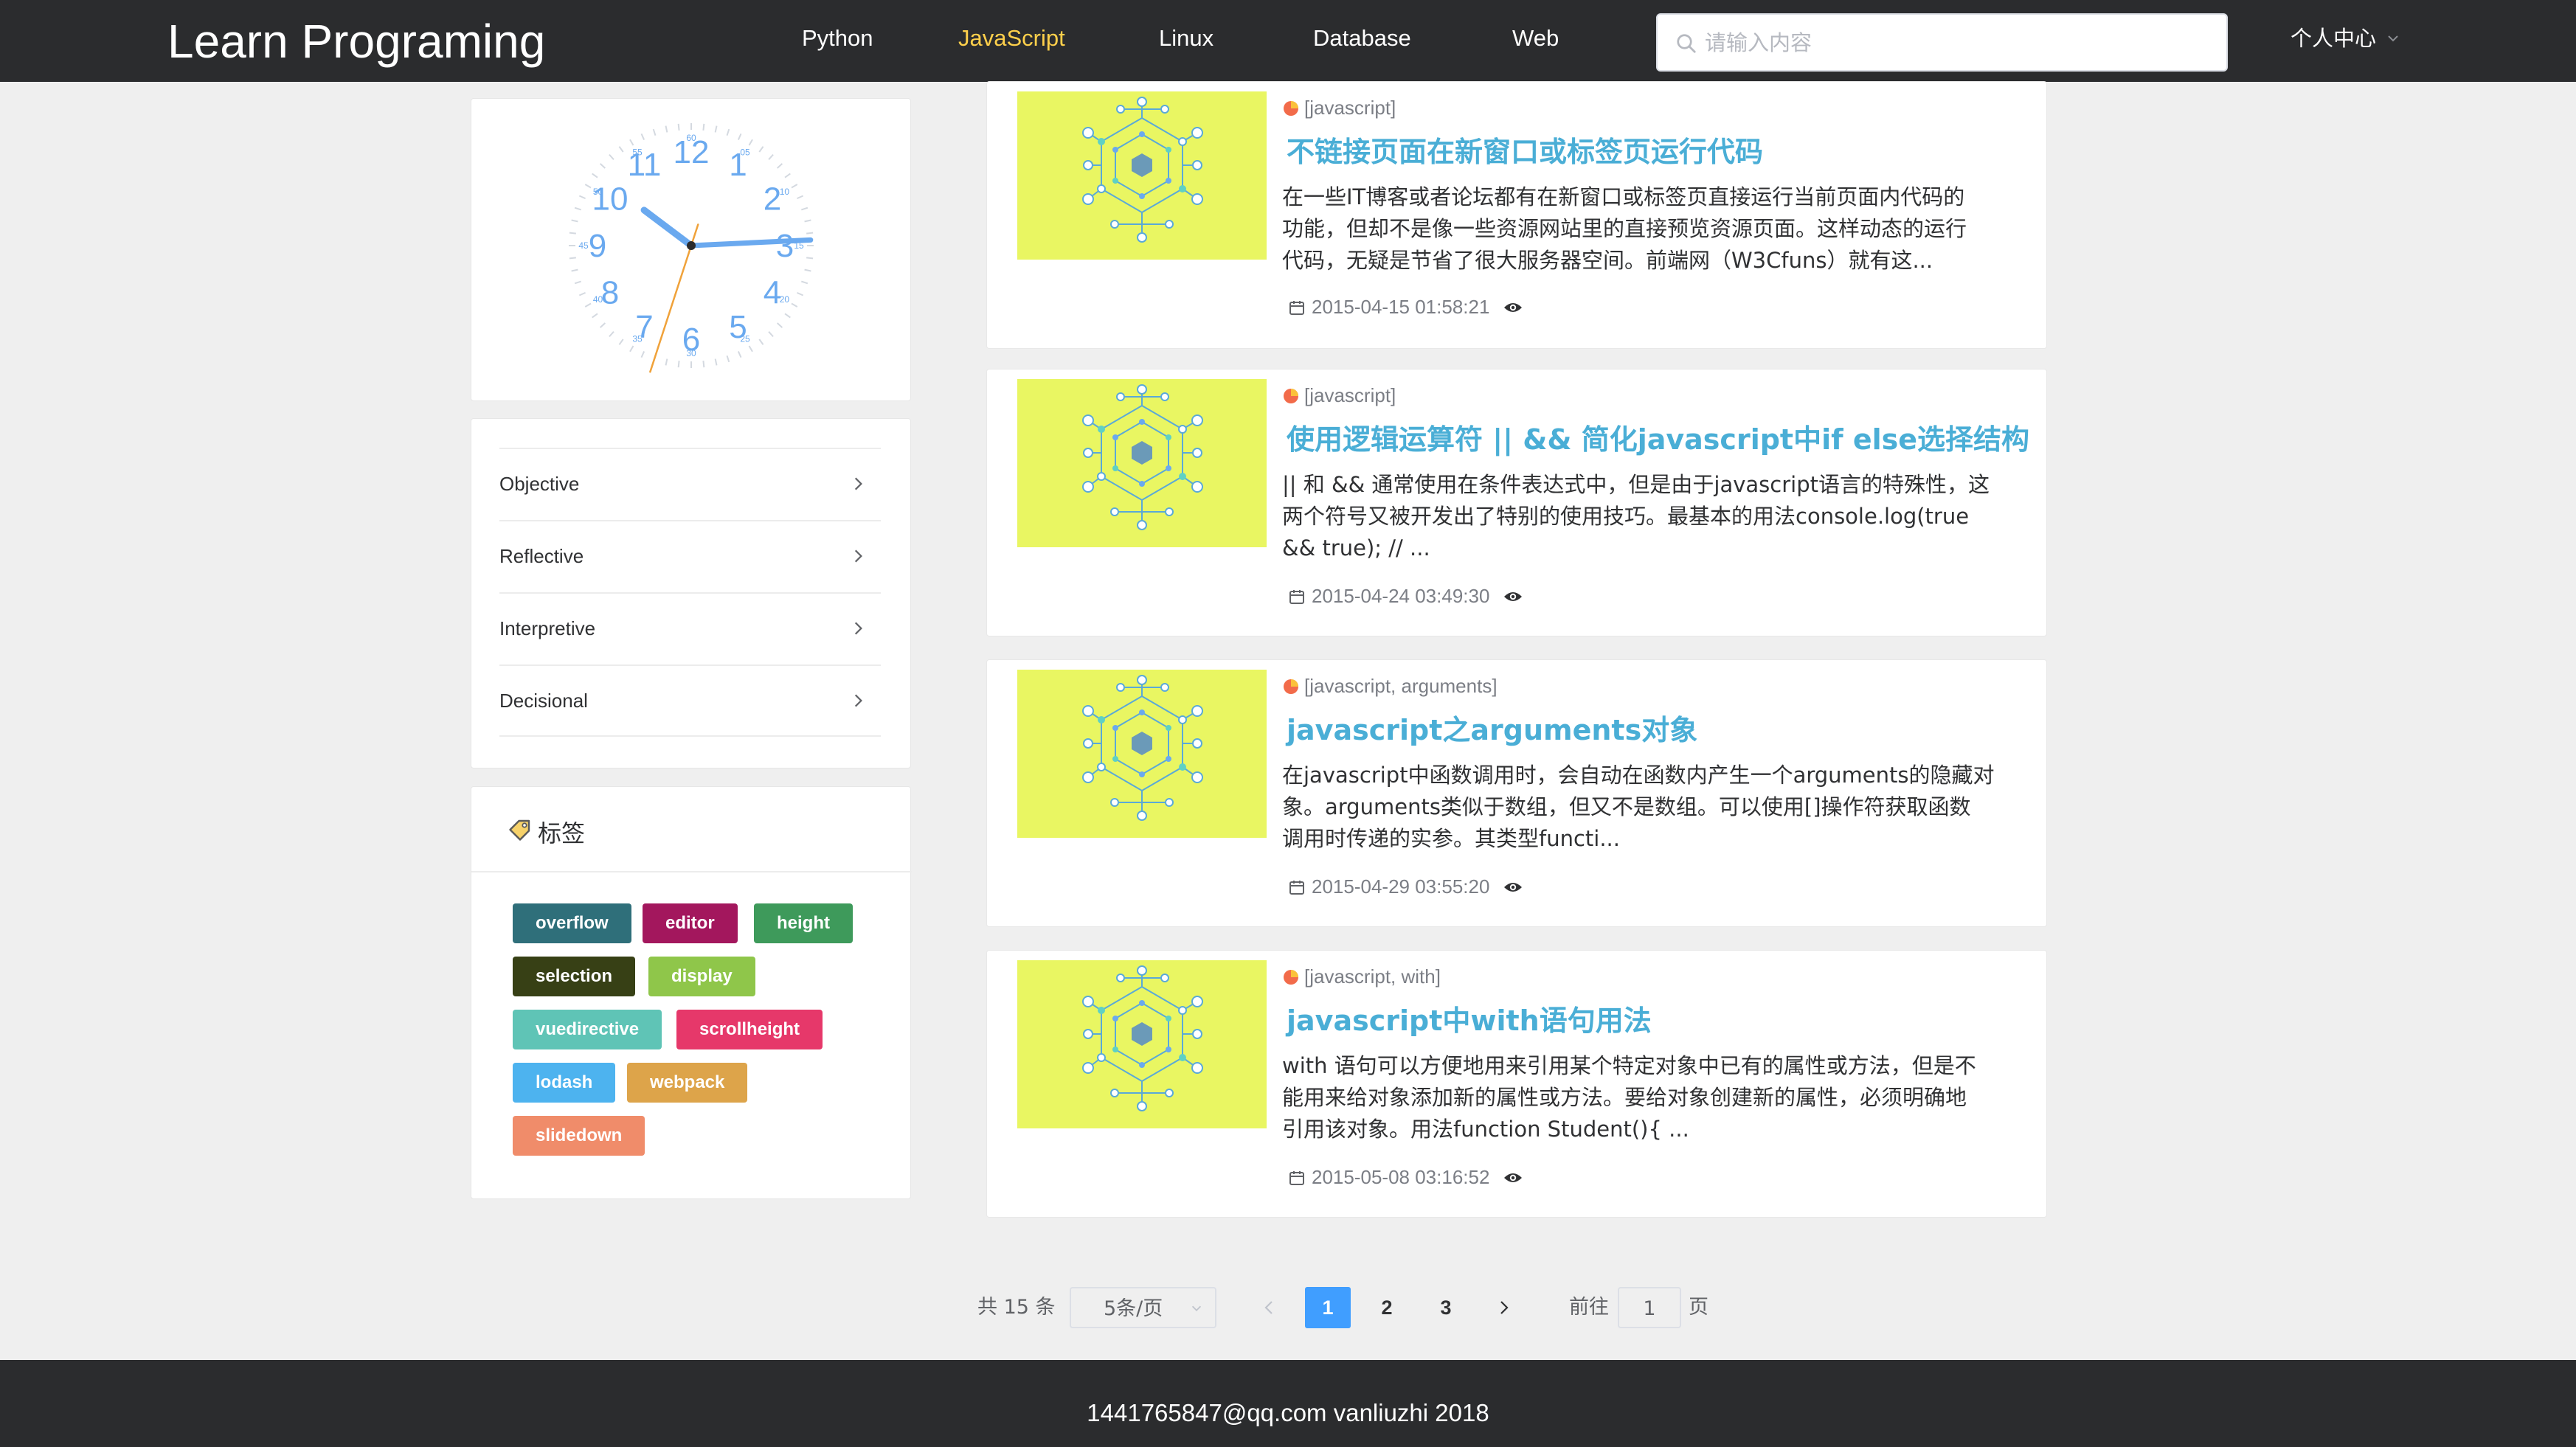 The height and width of the screenshot is (1447, 2576). Describe the element at coordinates (579, 1136) in the screenshot. I see `tag-slidedown: slidedown` at that location.